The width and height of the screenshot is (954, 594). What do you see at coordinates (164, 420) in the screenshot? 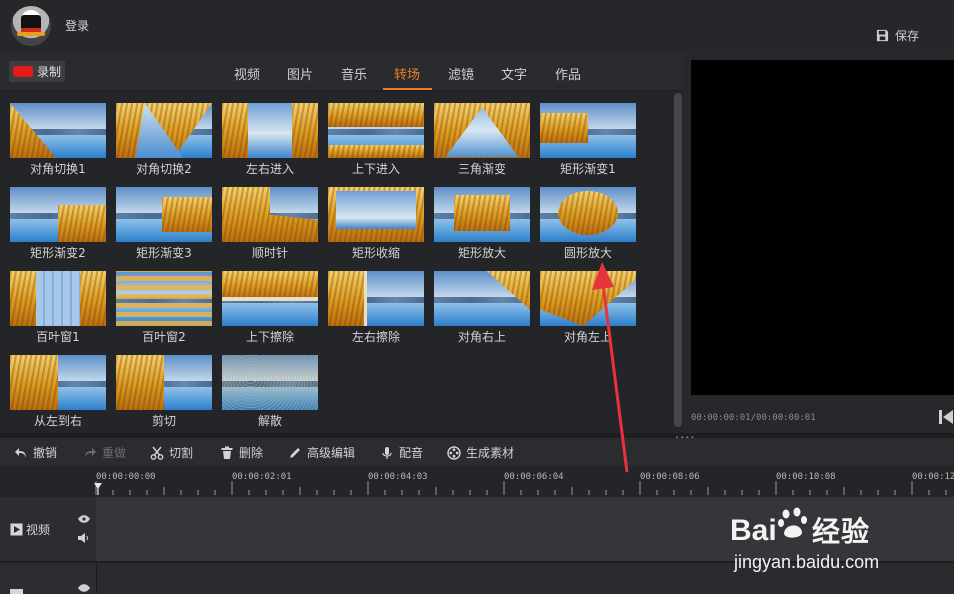
I see `transition-label: 剪切` at bounding box center [164, 420].